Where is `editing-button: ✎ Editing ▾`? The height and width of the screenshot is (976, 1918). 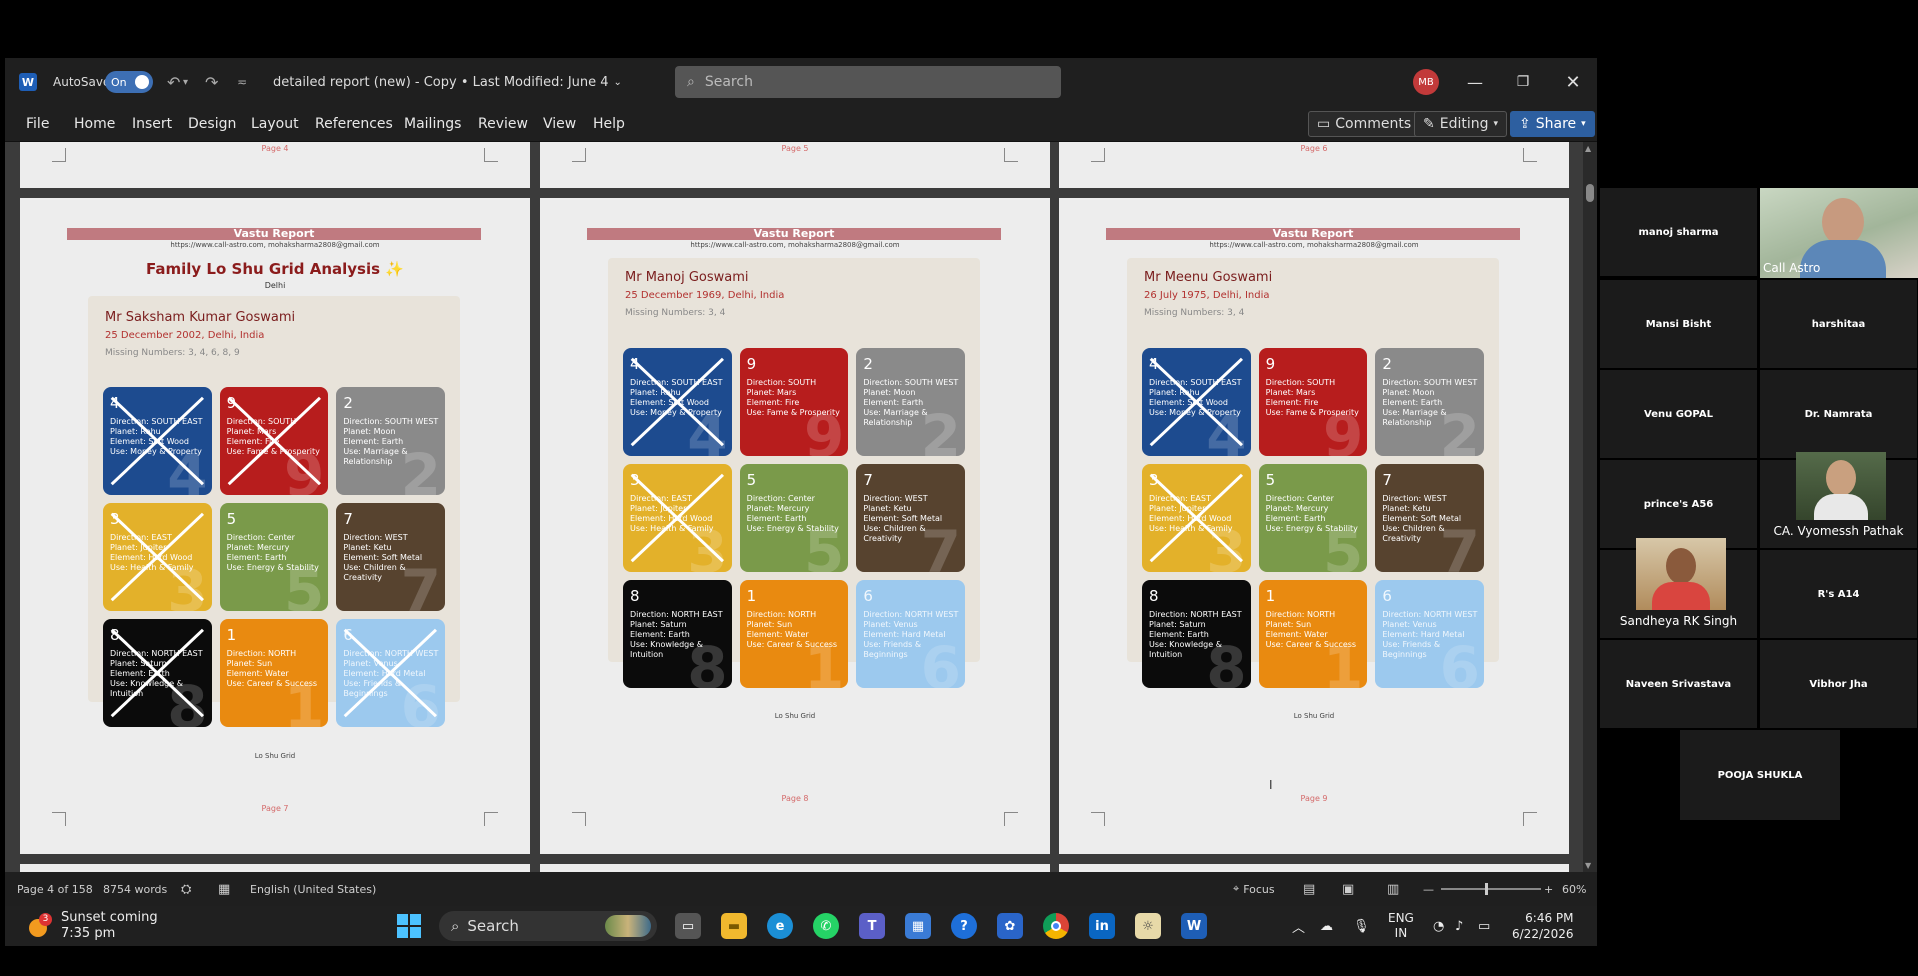
editing-button: ✎ Editing ▾ is located at coordinates (1461, 124).